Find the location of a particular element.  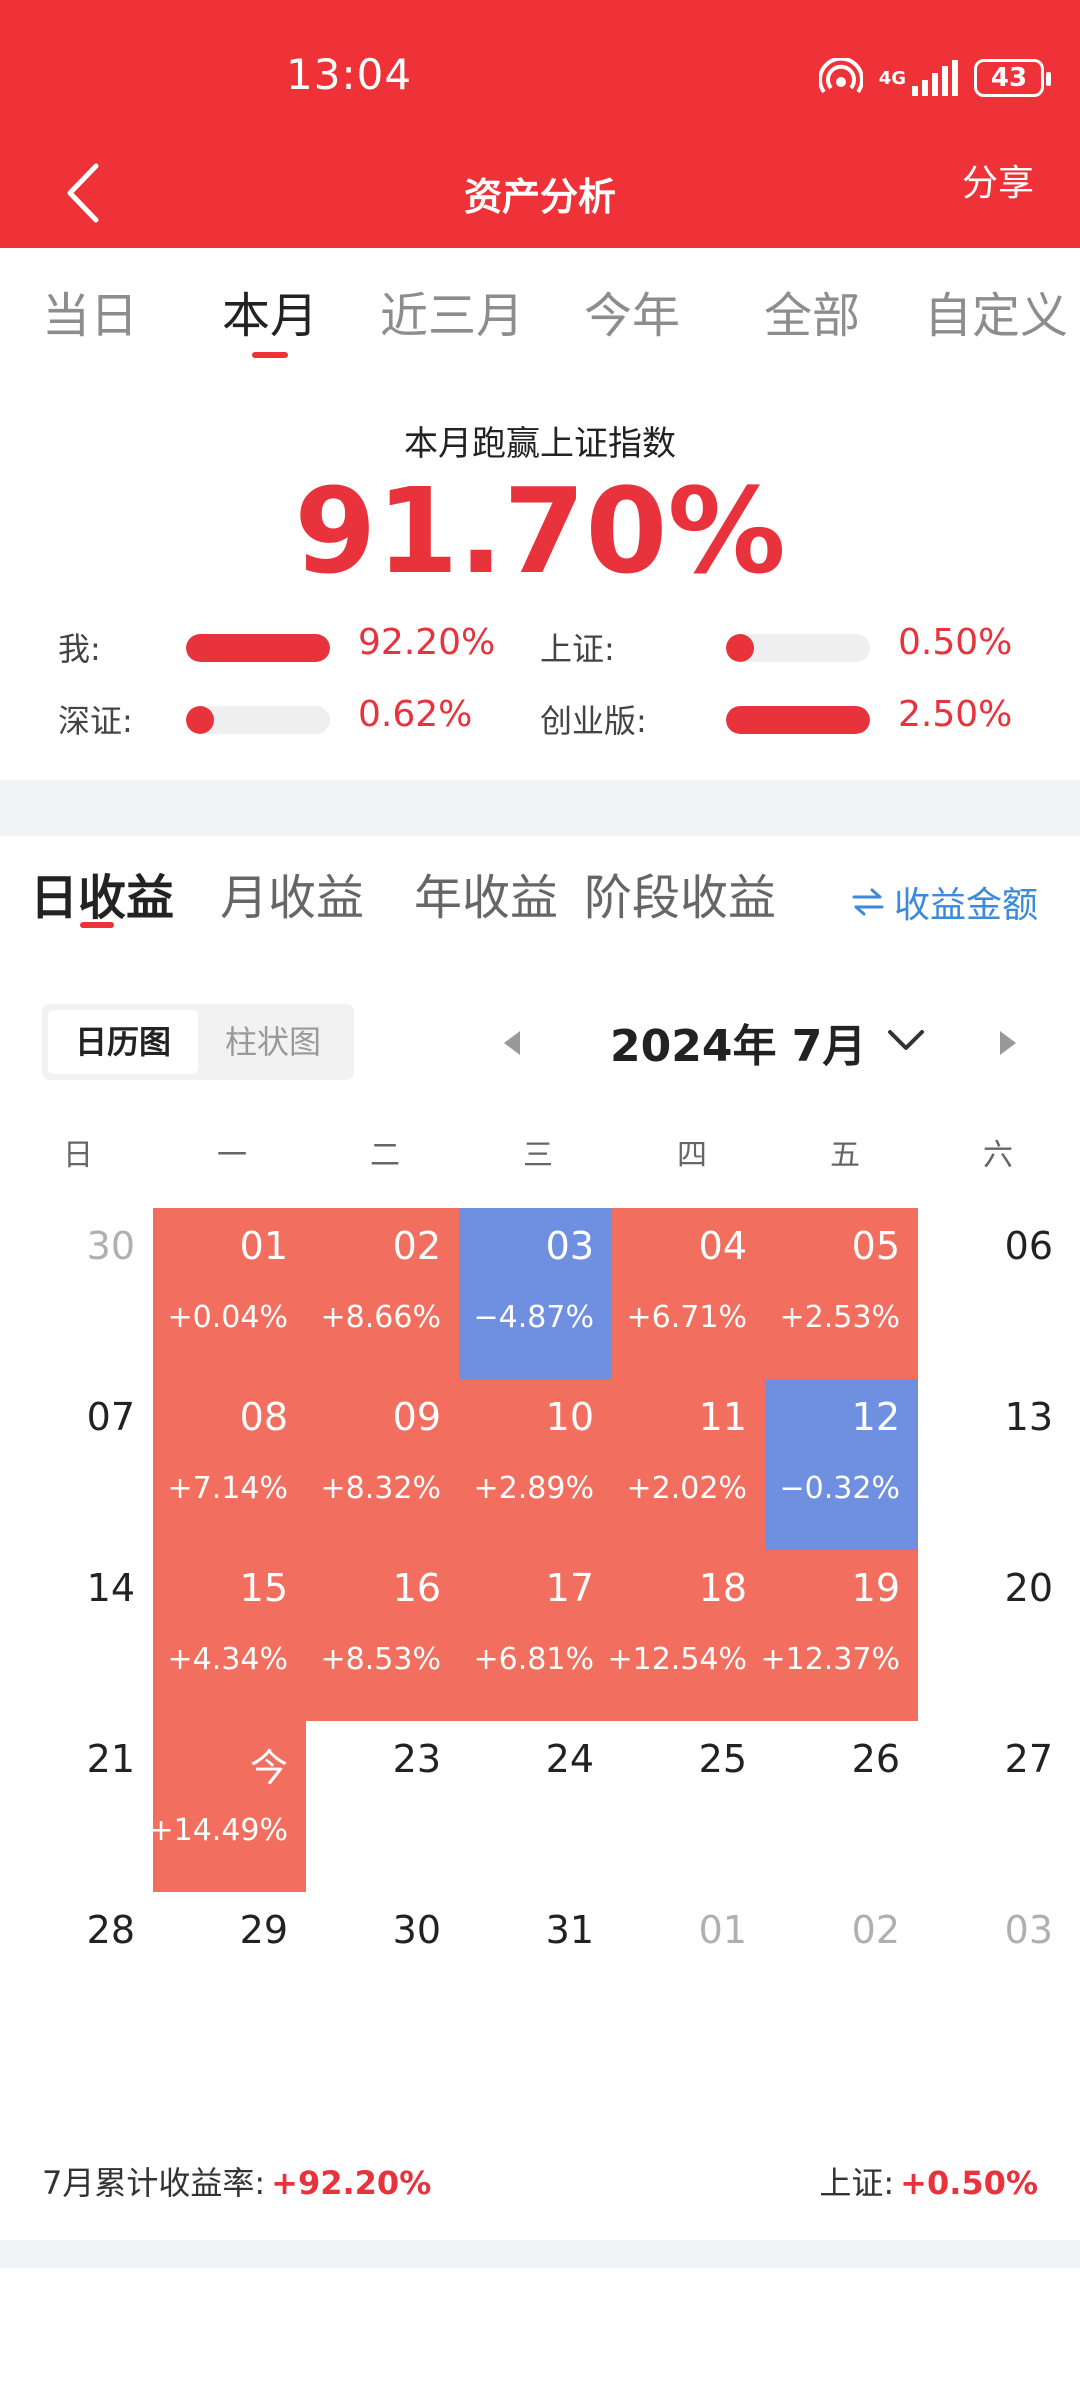

calendar-day-number: 10 is located at coordinates (569, 1417).